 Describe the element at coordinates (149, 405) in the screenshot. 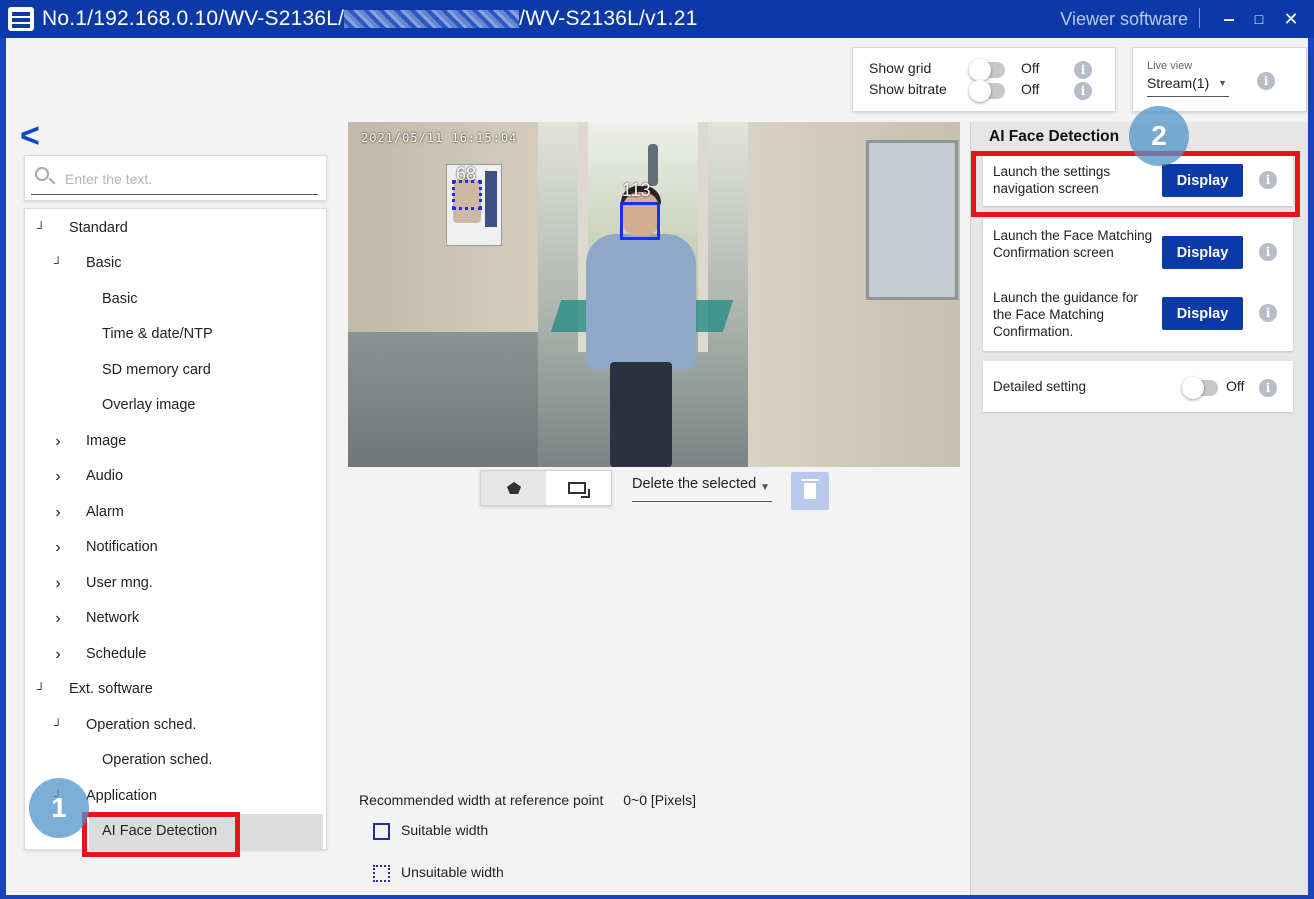

I see `menu-item-label: Overlay image` at that location.